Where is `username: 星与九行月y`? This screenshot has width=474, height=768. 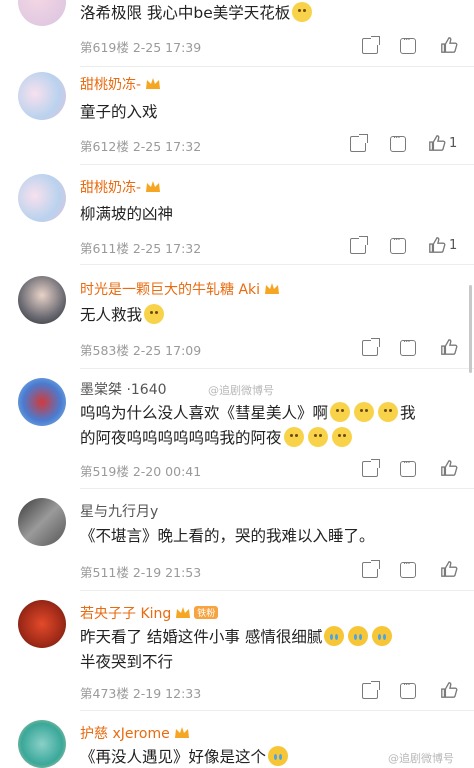
username: 星与九行月y is located at coordinates (119, 511).